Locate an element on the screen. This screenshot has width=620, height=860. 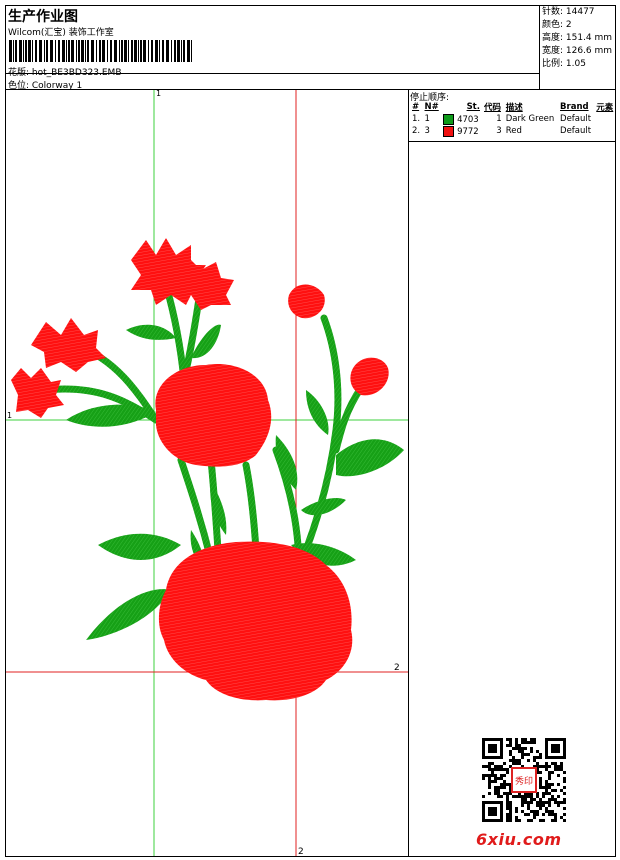
row-stitches: 4703 is located at coordinates (461, 119).